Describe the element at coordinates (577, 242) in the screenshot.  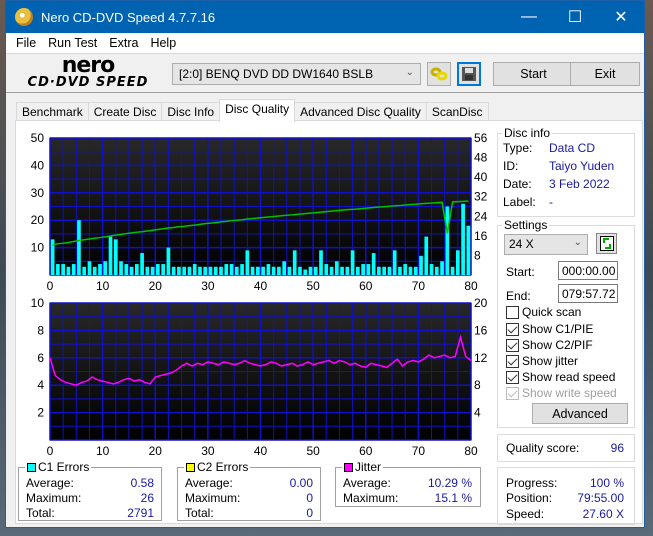
I see `chevron-down-icon: ⌄` at that location.